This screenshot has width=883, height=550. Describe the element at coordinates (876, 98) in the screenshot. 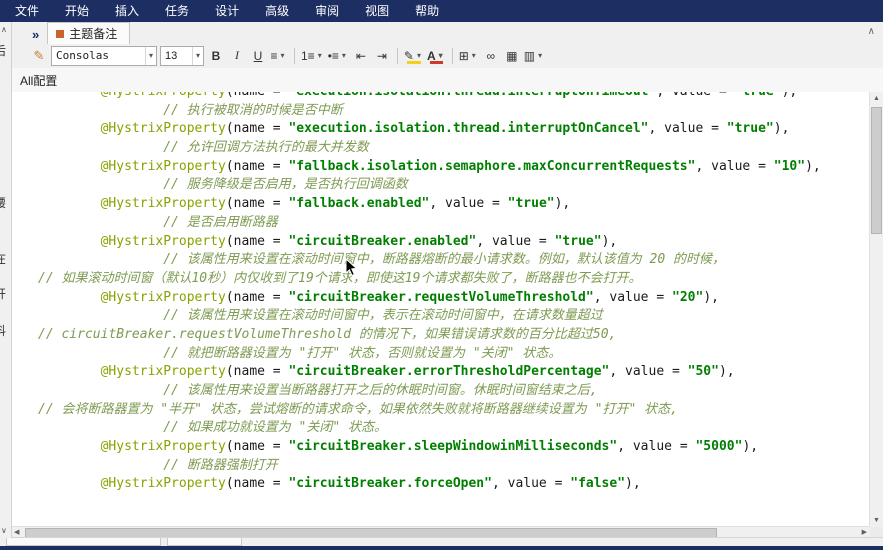

I see `scroll-up-icon: ▲` at that location.